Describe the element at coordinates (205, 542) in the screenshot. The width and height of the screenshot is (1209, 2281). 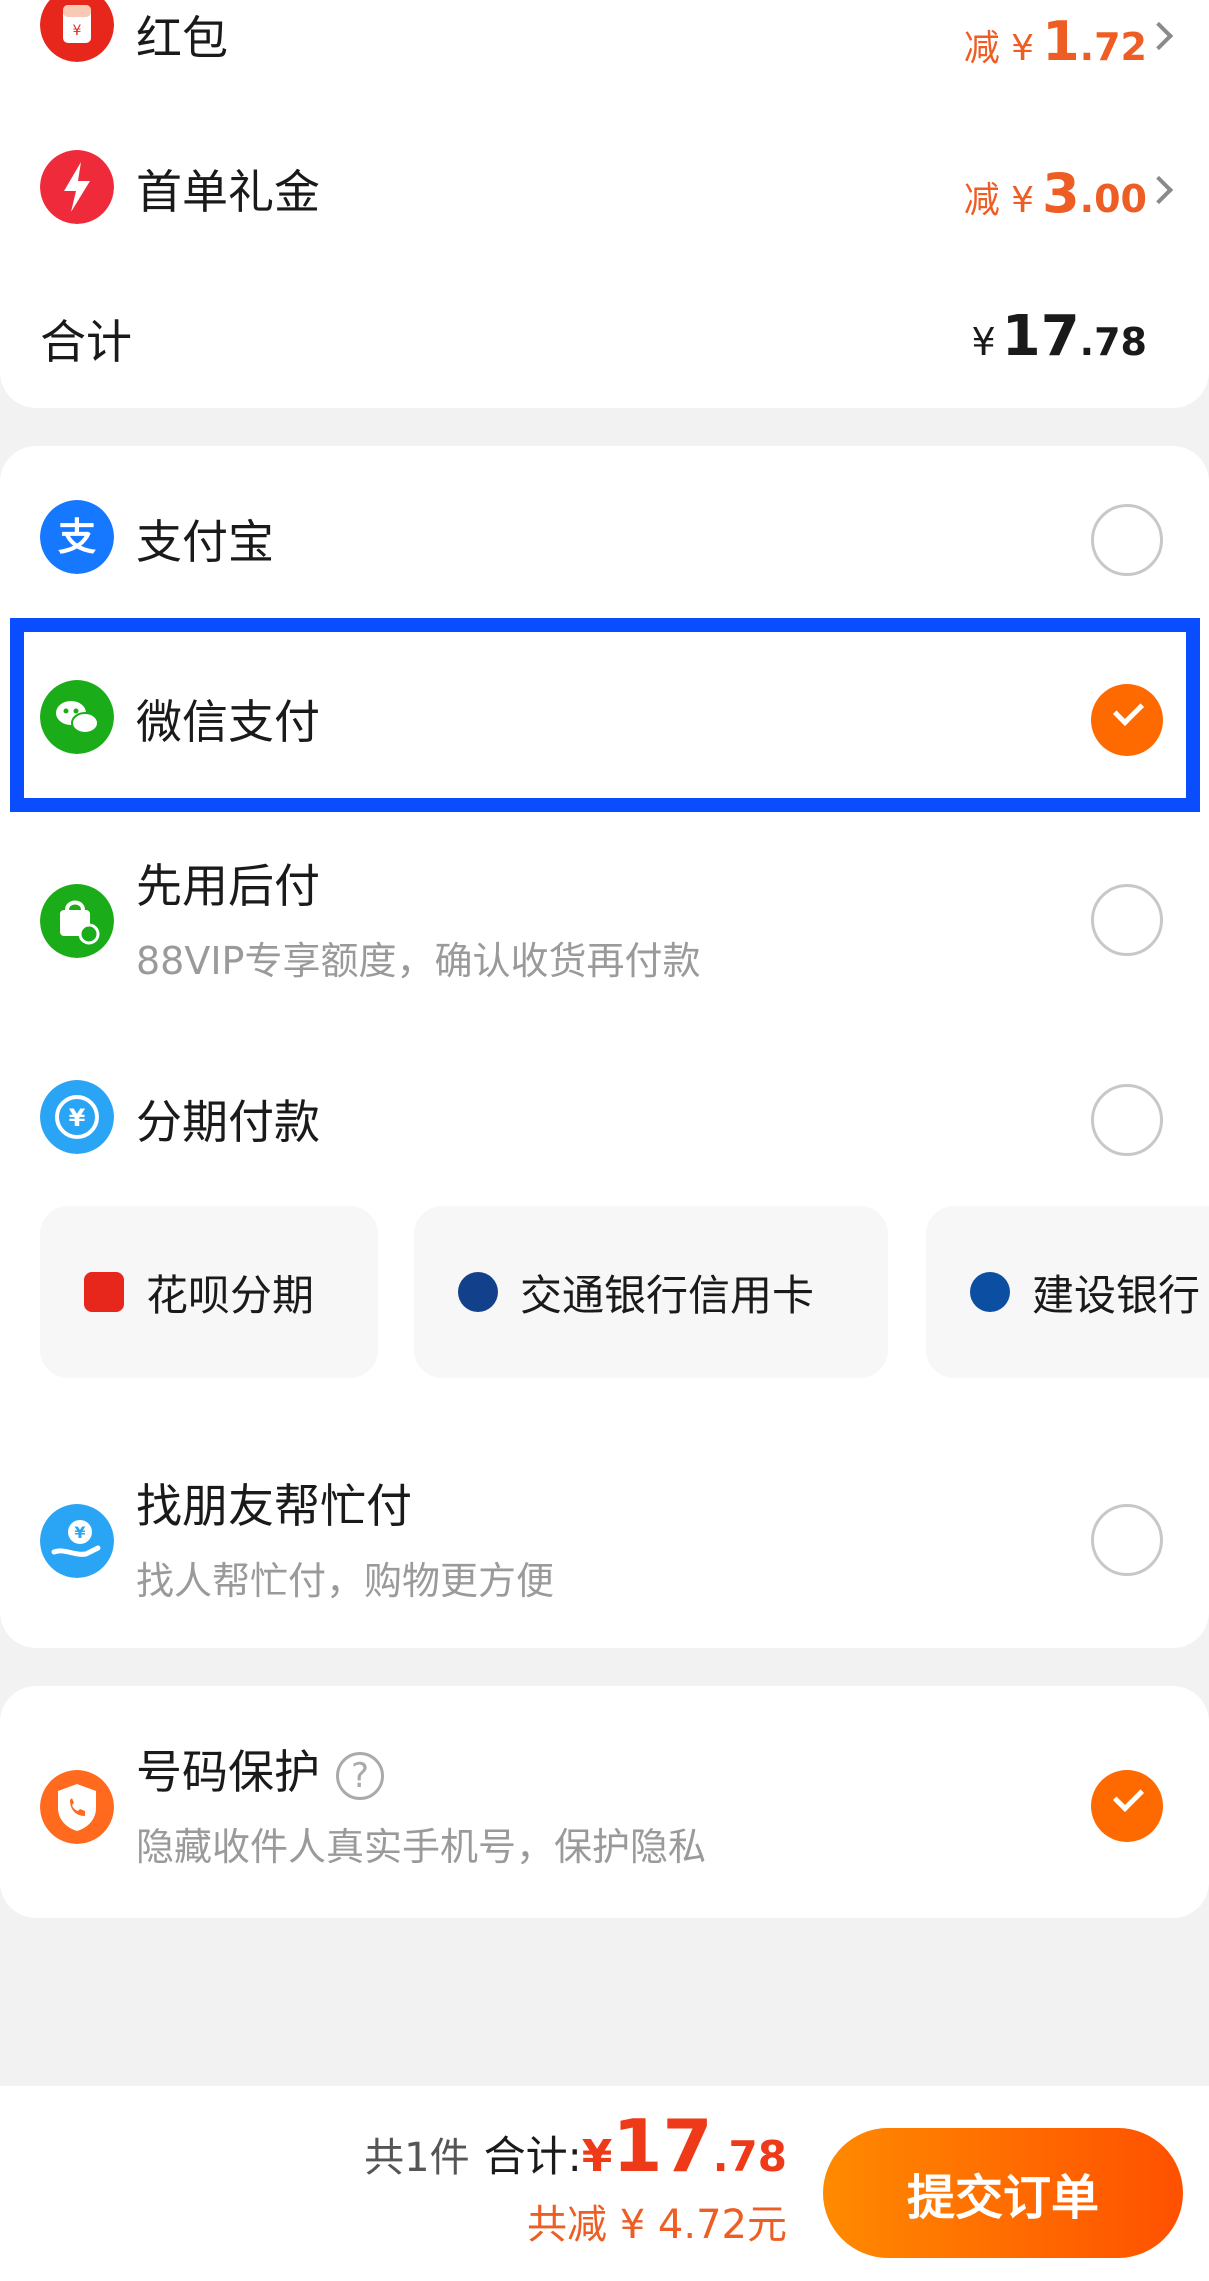
I see `payment-label: 支付宝` at that location.